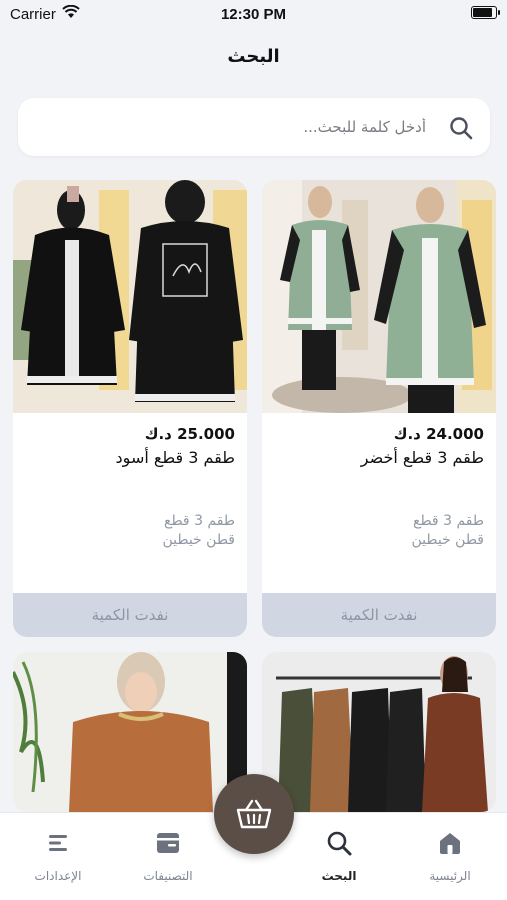 The width and height of the screenshot is (507, 900). What do you see at coordinates (168, 843) in the screenshot?
I see `categories-icon` at bounding box center [168, 843].